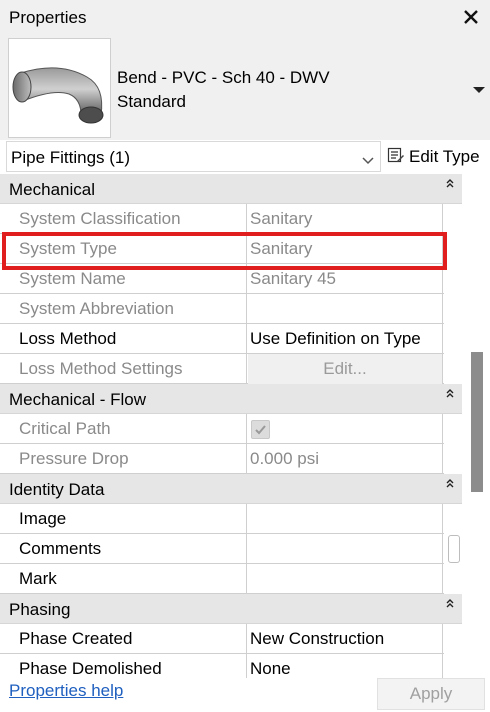  Describe the element at coordinates (345, 519) in the screenshot. I see `image-field` at that location.